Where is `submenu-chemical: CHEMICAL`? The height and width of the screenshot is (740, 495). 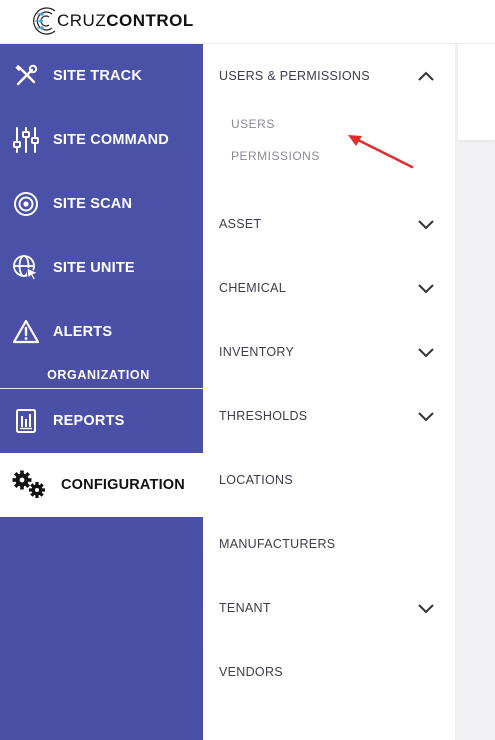 submenu-chemical: CHEMICAL is located at coordinates (329, 288).